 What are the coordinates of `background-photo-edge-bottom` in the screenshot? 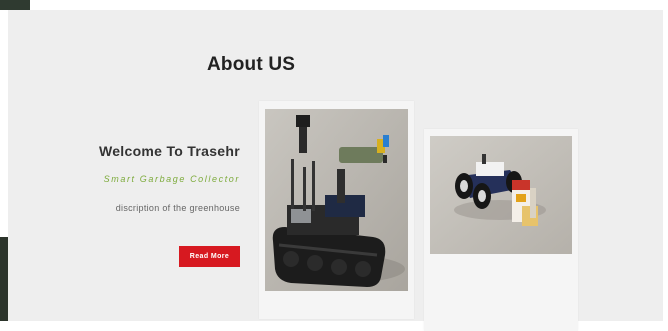 It's located at (4, 279).